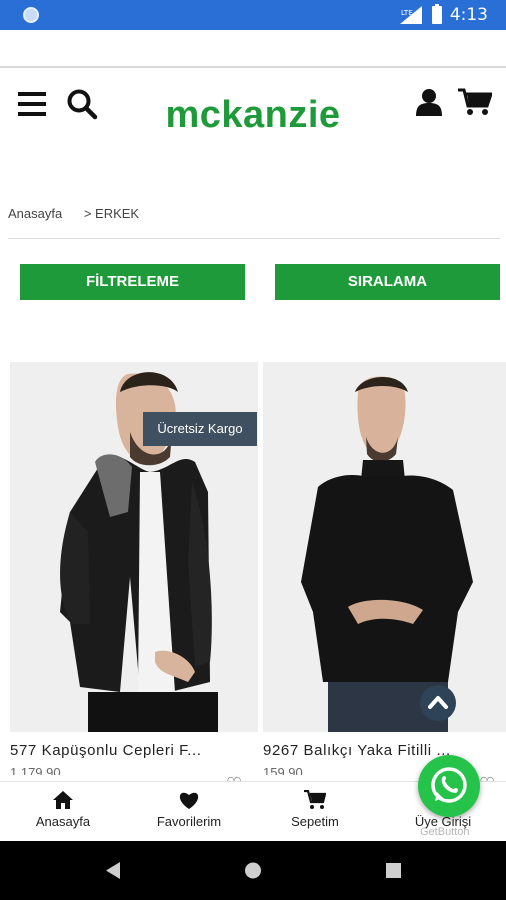 This screenshot has height=900, width=506. I want to click on shopping-cart-icon, so click(475, 102).